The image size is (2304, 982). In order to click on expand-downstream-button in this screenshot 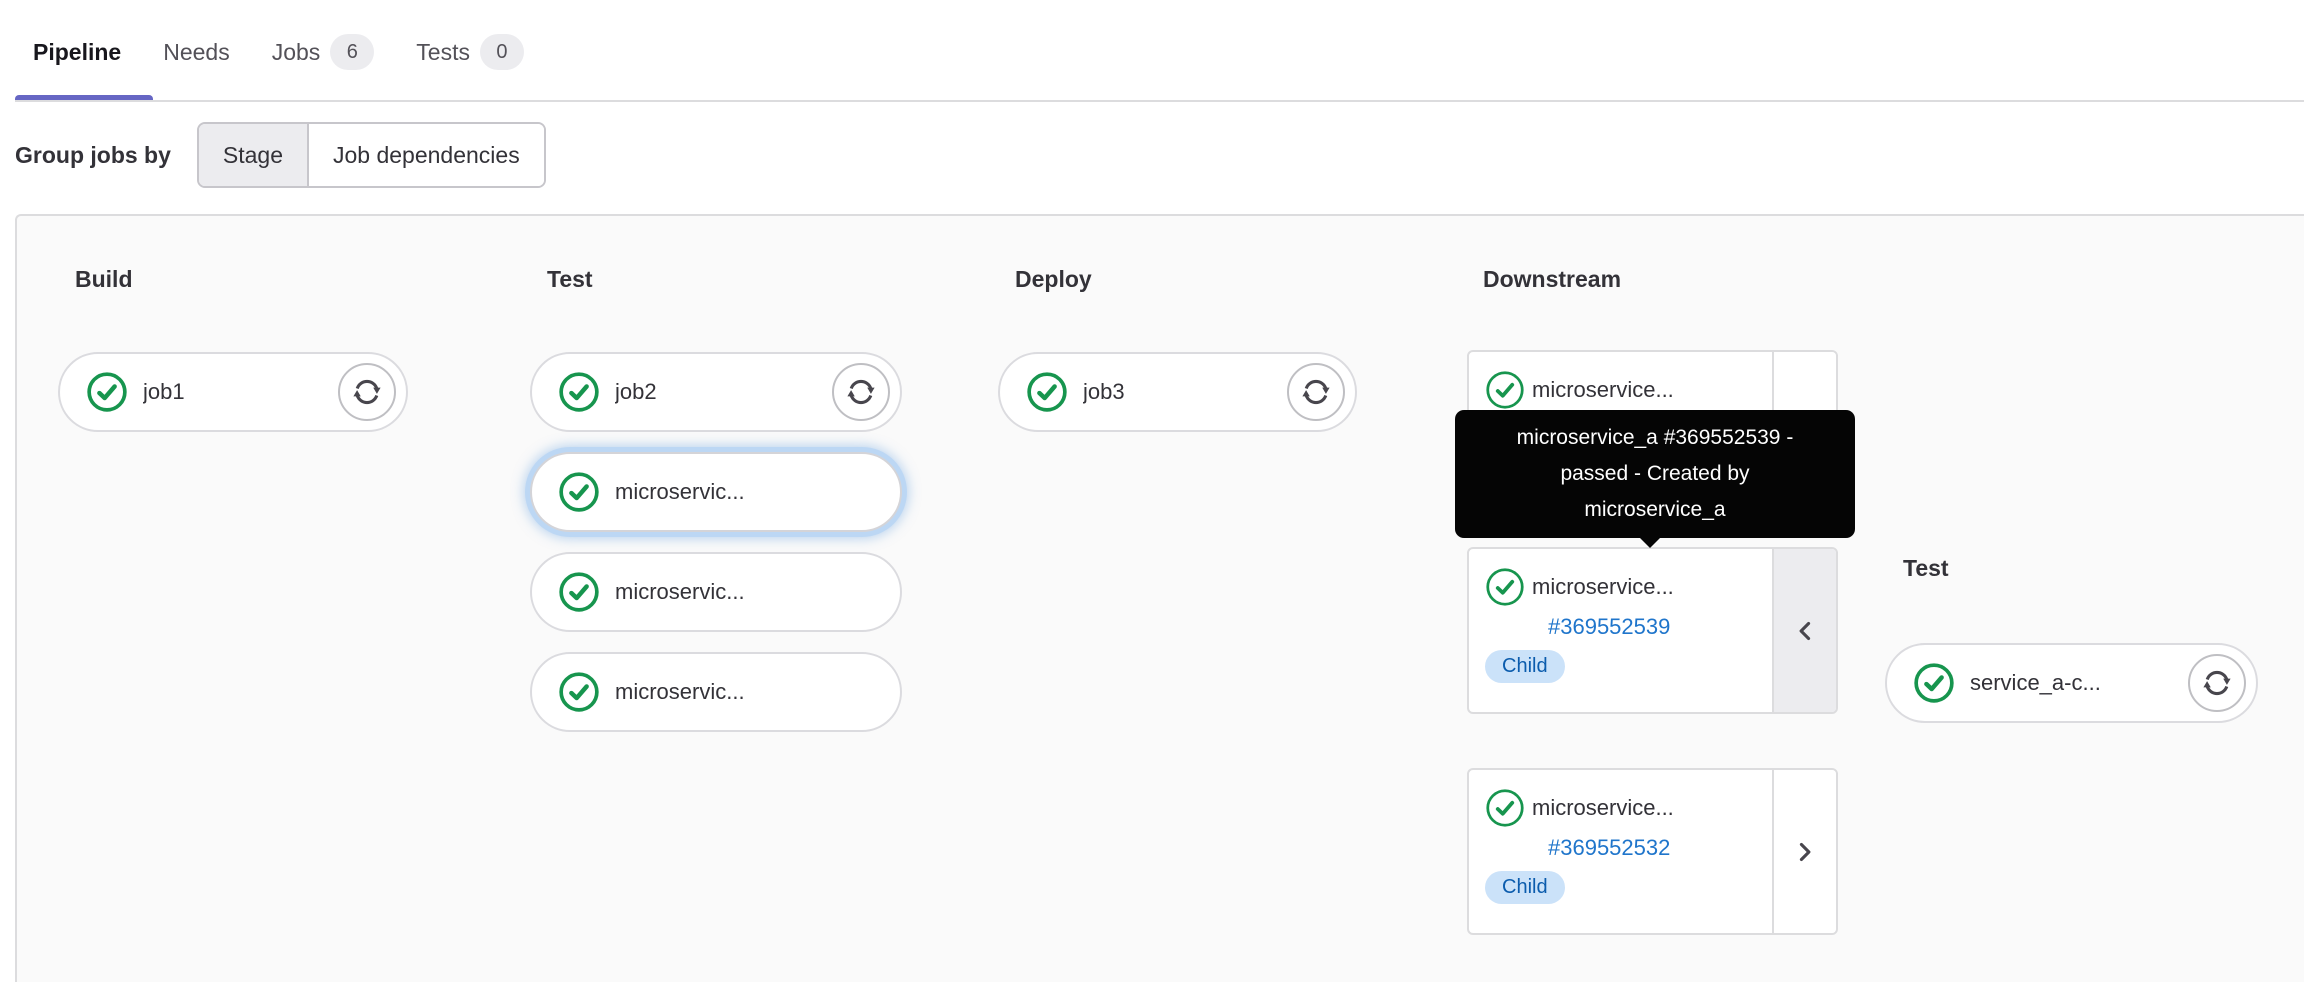, I will do `click(1804, 851)`.